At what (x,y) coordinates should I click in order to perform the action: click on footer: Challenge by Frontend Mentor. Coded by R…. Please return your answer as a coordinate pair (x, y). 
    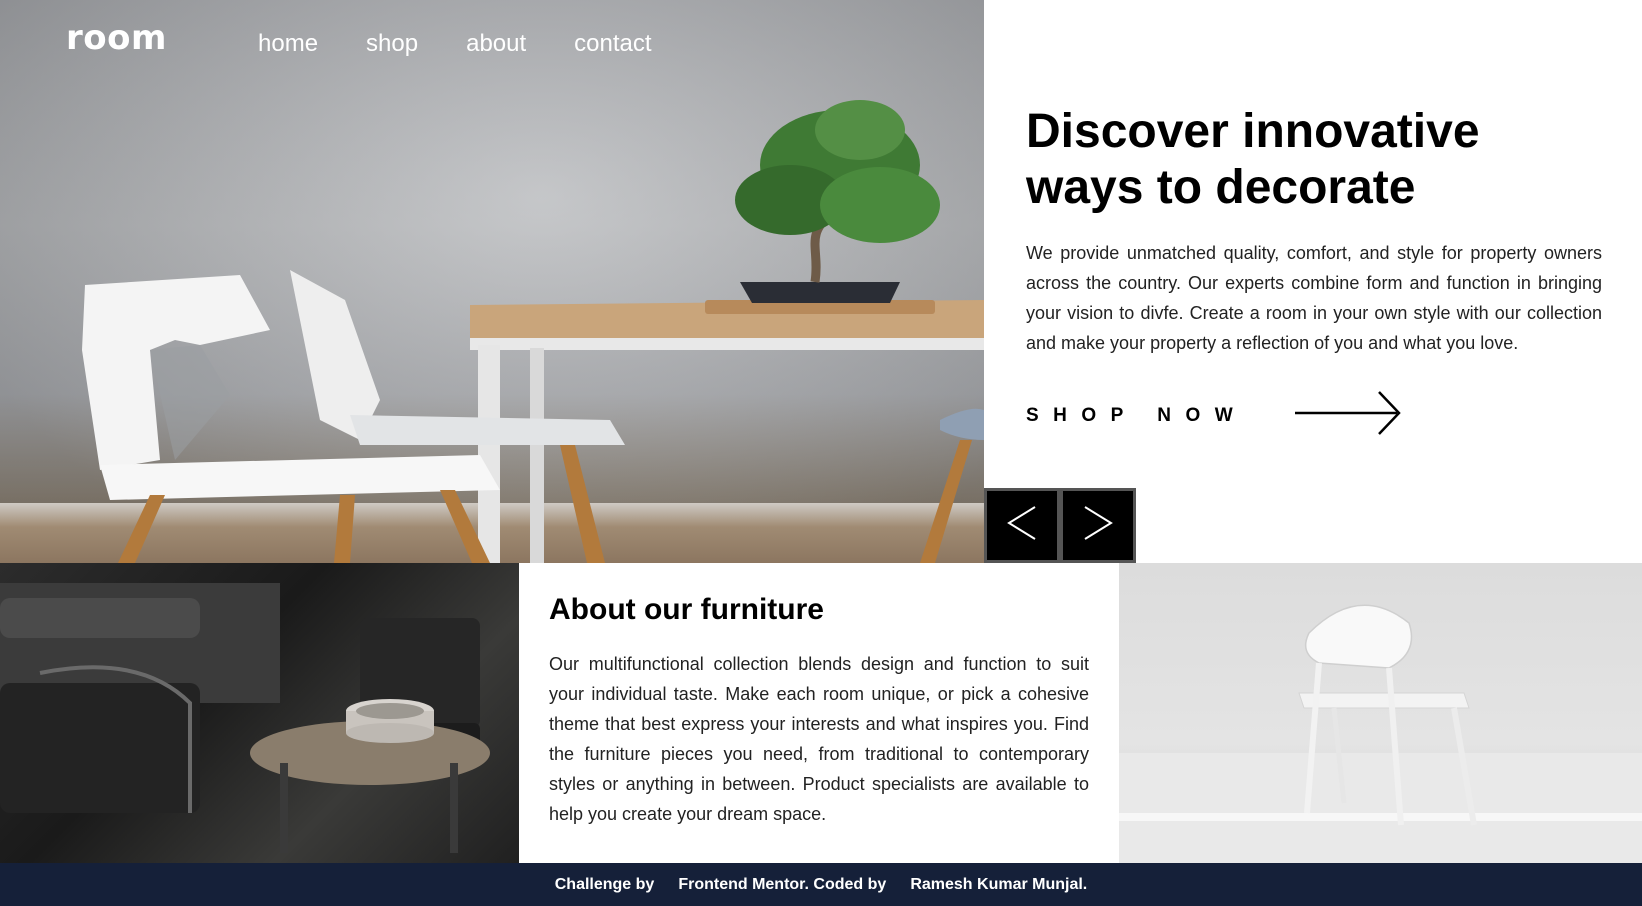
    Looking at the image, I should click on (821, 884).